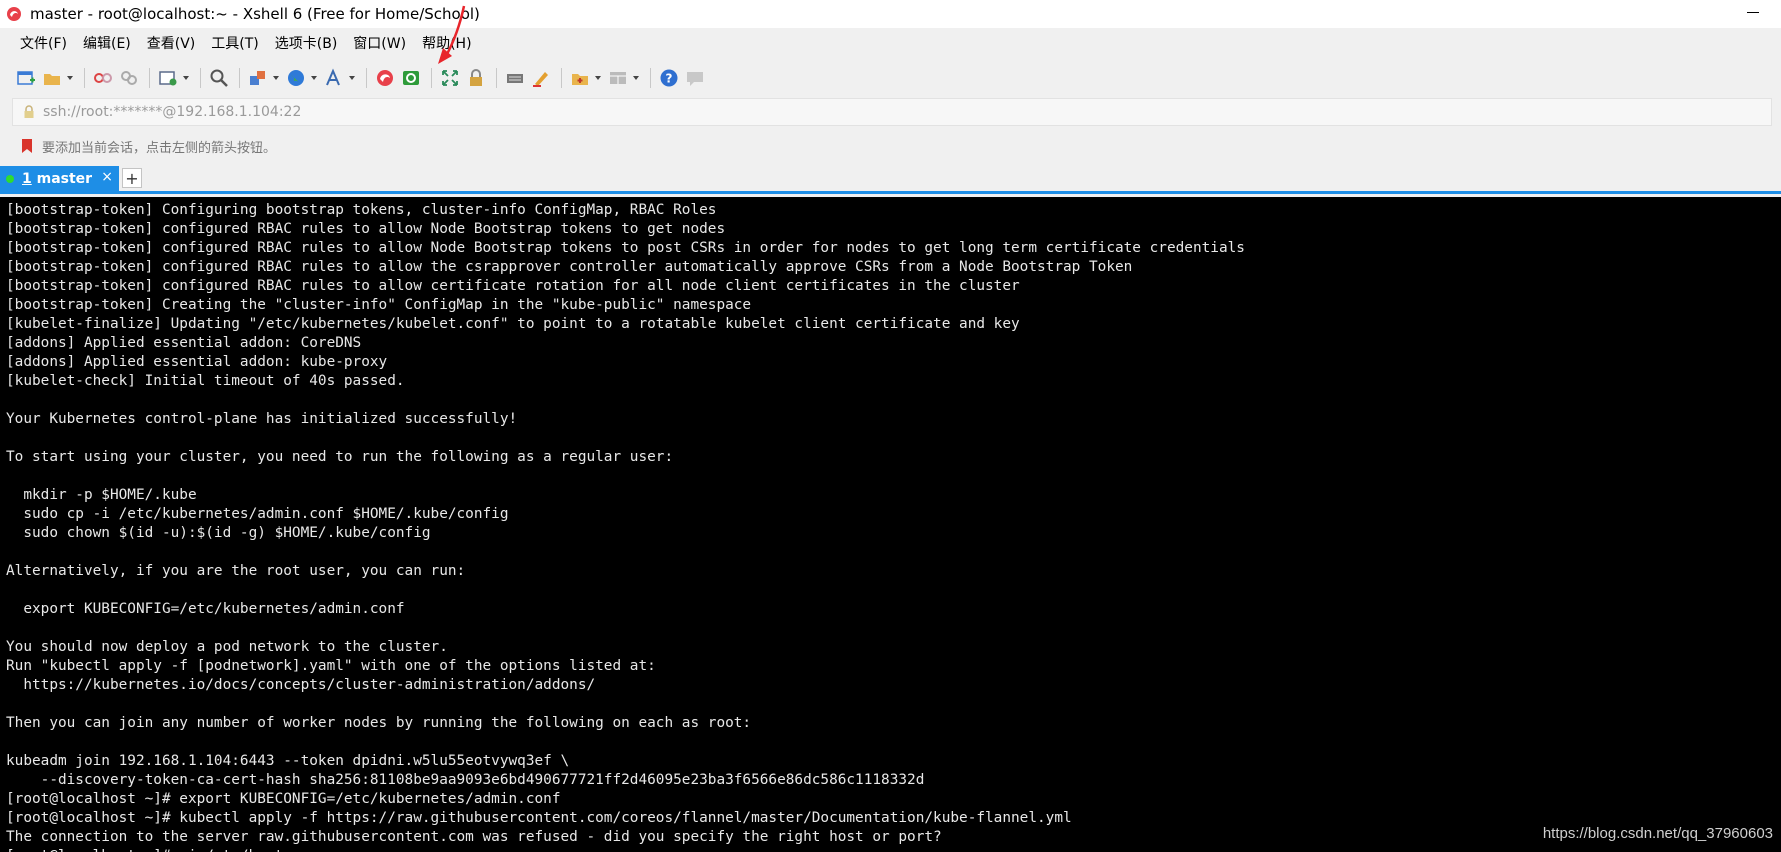  Describe the element at coordinates (352, 78) in the screenshot. I see `font-dropdown-icon` at that location.